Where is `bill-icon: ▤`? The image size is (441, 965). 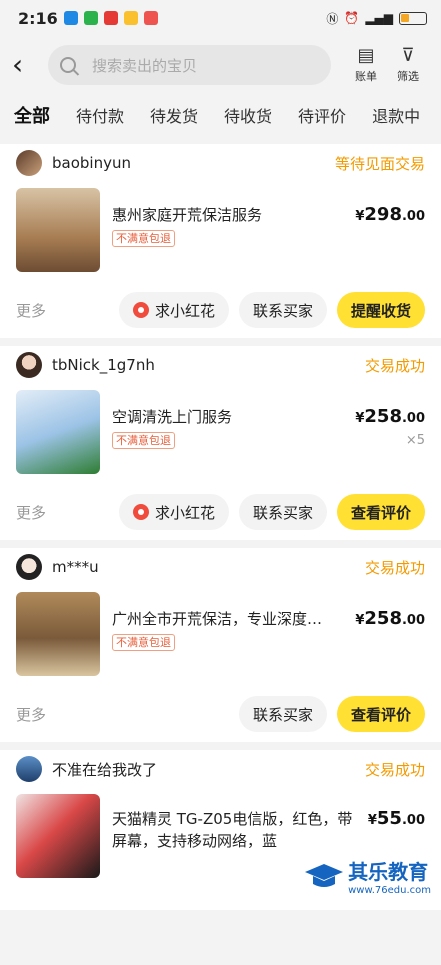
bill-icon: ▤ is located at coordinates (366, 55).